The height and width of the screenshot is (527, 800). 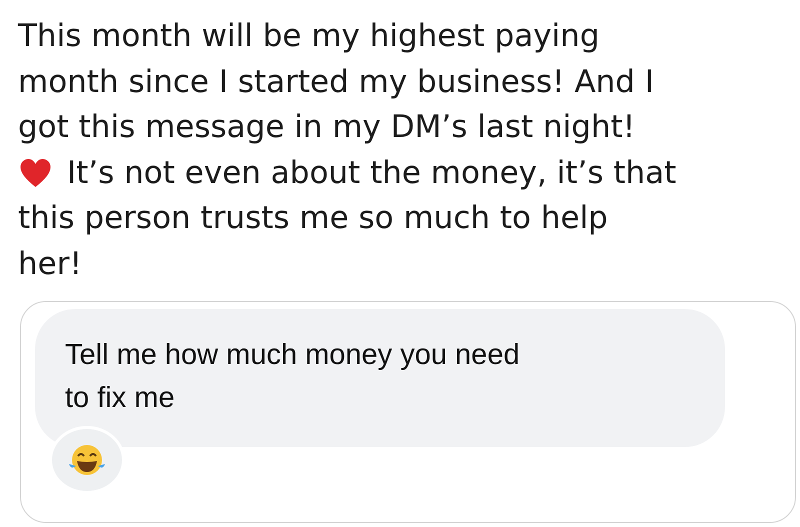 I want to click on post-text: this person trusts me so much to help her!, so click(x=313, y=241).